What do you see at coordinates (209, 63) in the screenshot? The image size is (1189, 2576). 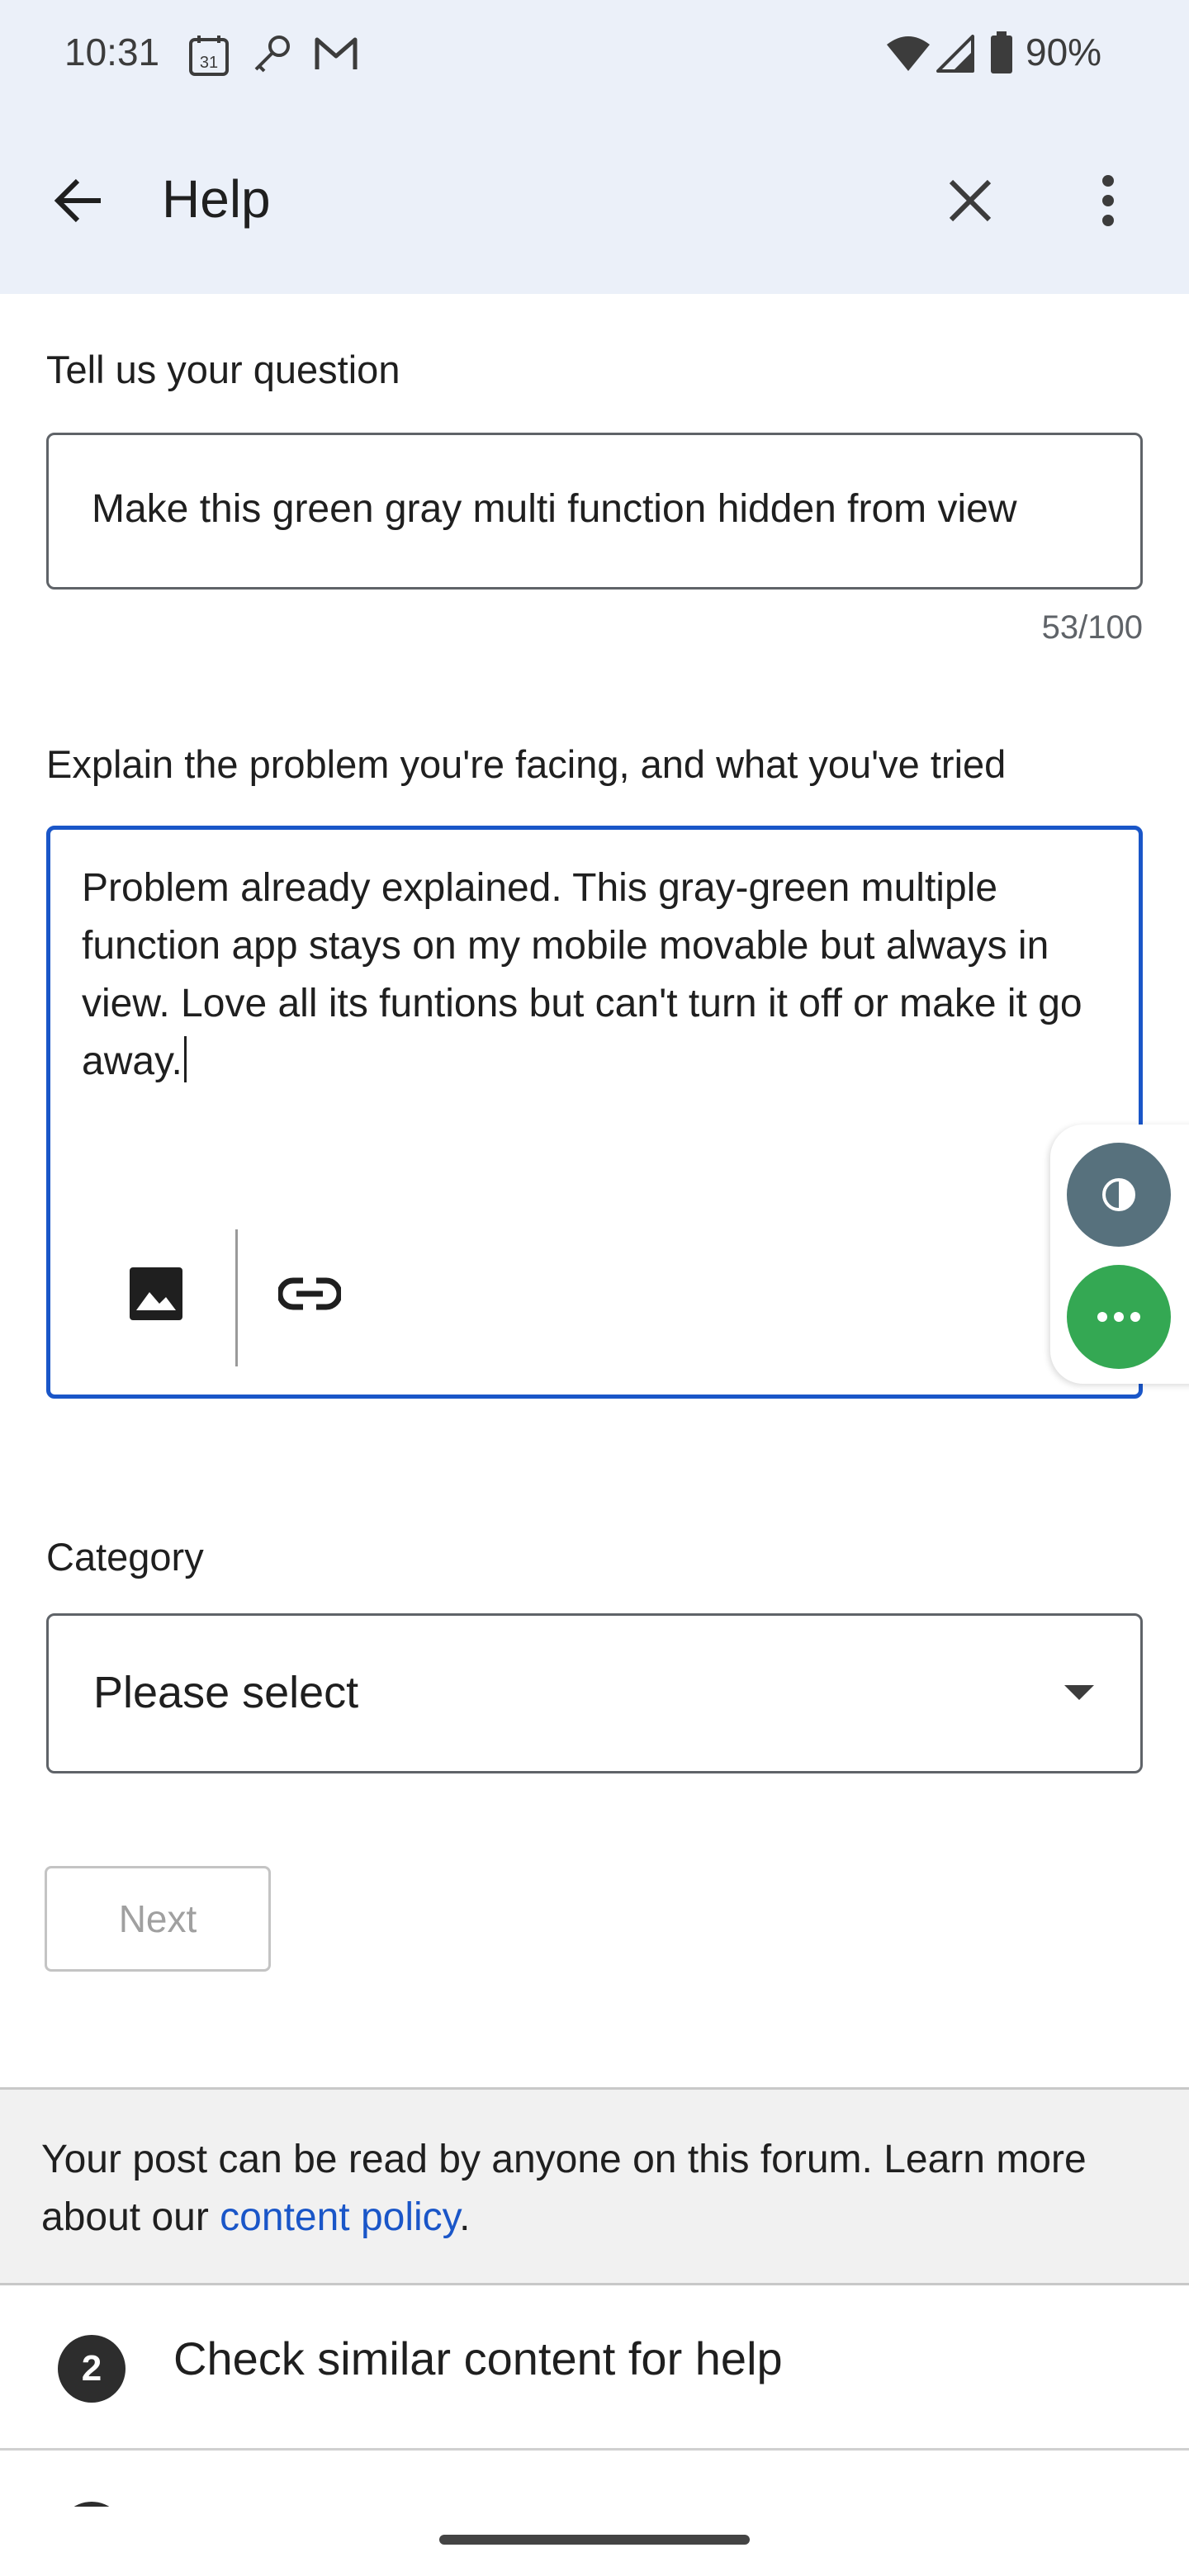 I see `calendar-day: 31` at bounding box center [209, 63].